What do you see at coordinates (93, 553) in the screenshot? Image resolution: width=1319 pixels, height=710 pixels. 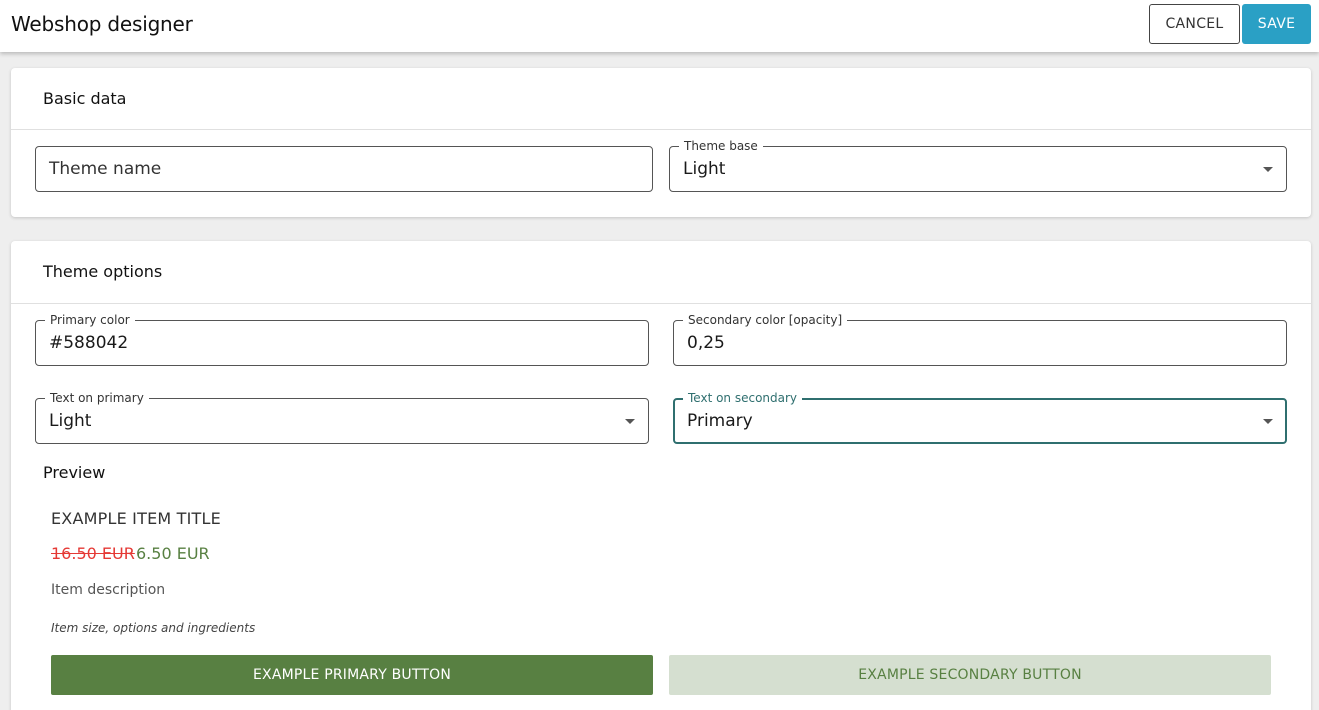 I see `old-price: 16.50 EUR` at bounding box center [93, 553].